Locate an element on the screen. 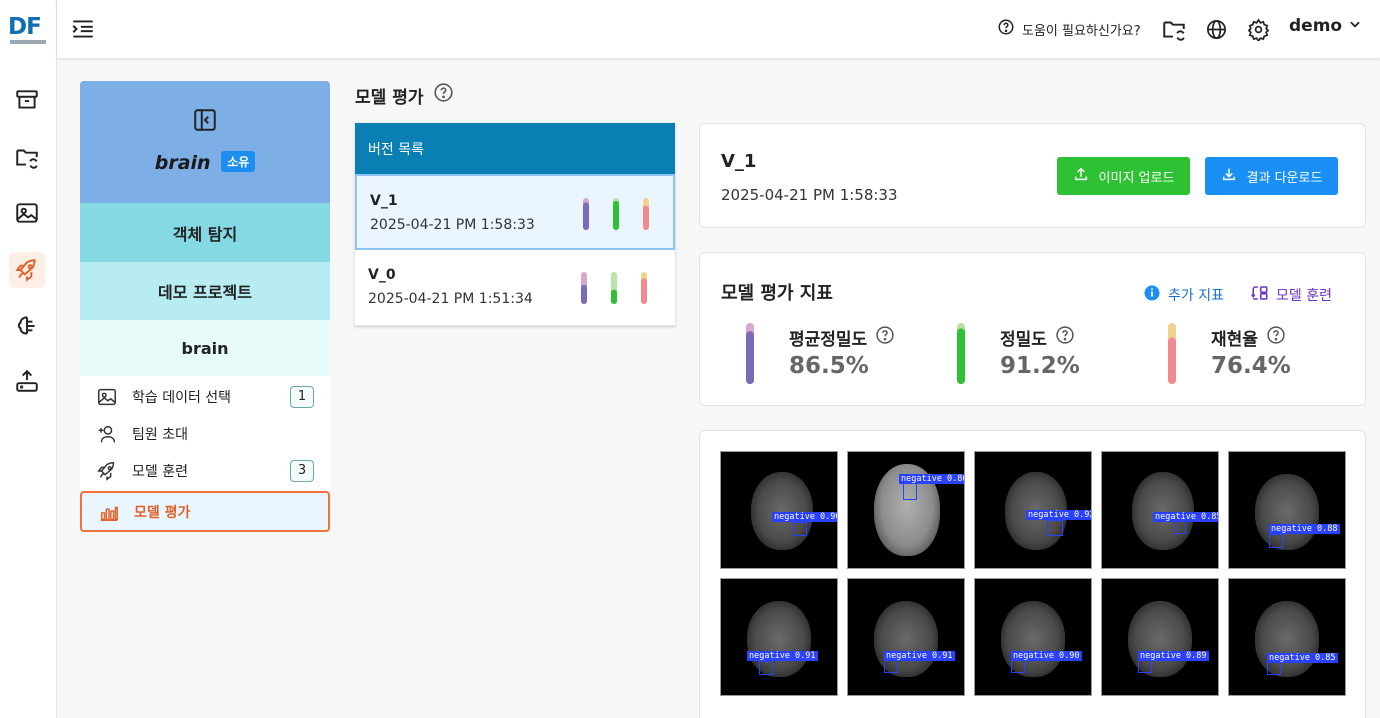  project-menu: 학습 데이터 선택 1 팀원 초대 모델 훈련 3 모델 평가 is located at coordinates (205, 454).